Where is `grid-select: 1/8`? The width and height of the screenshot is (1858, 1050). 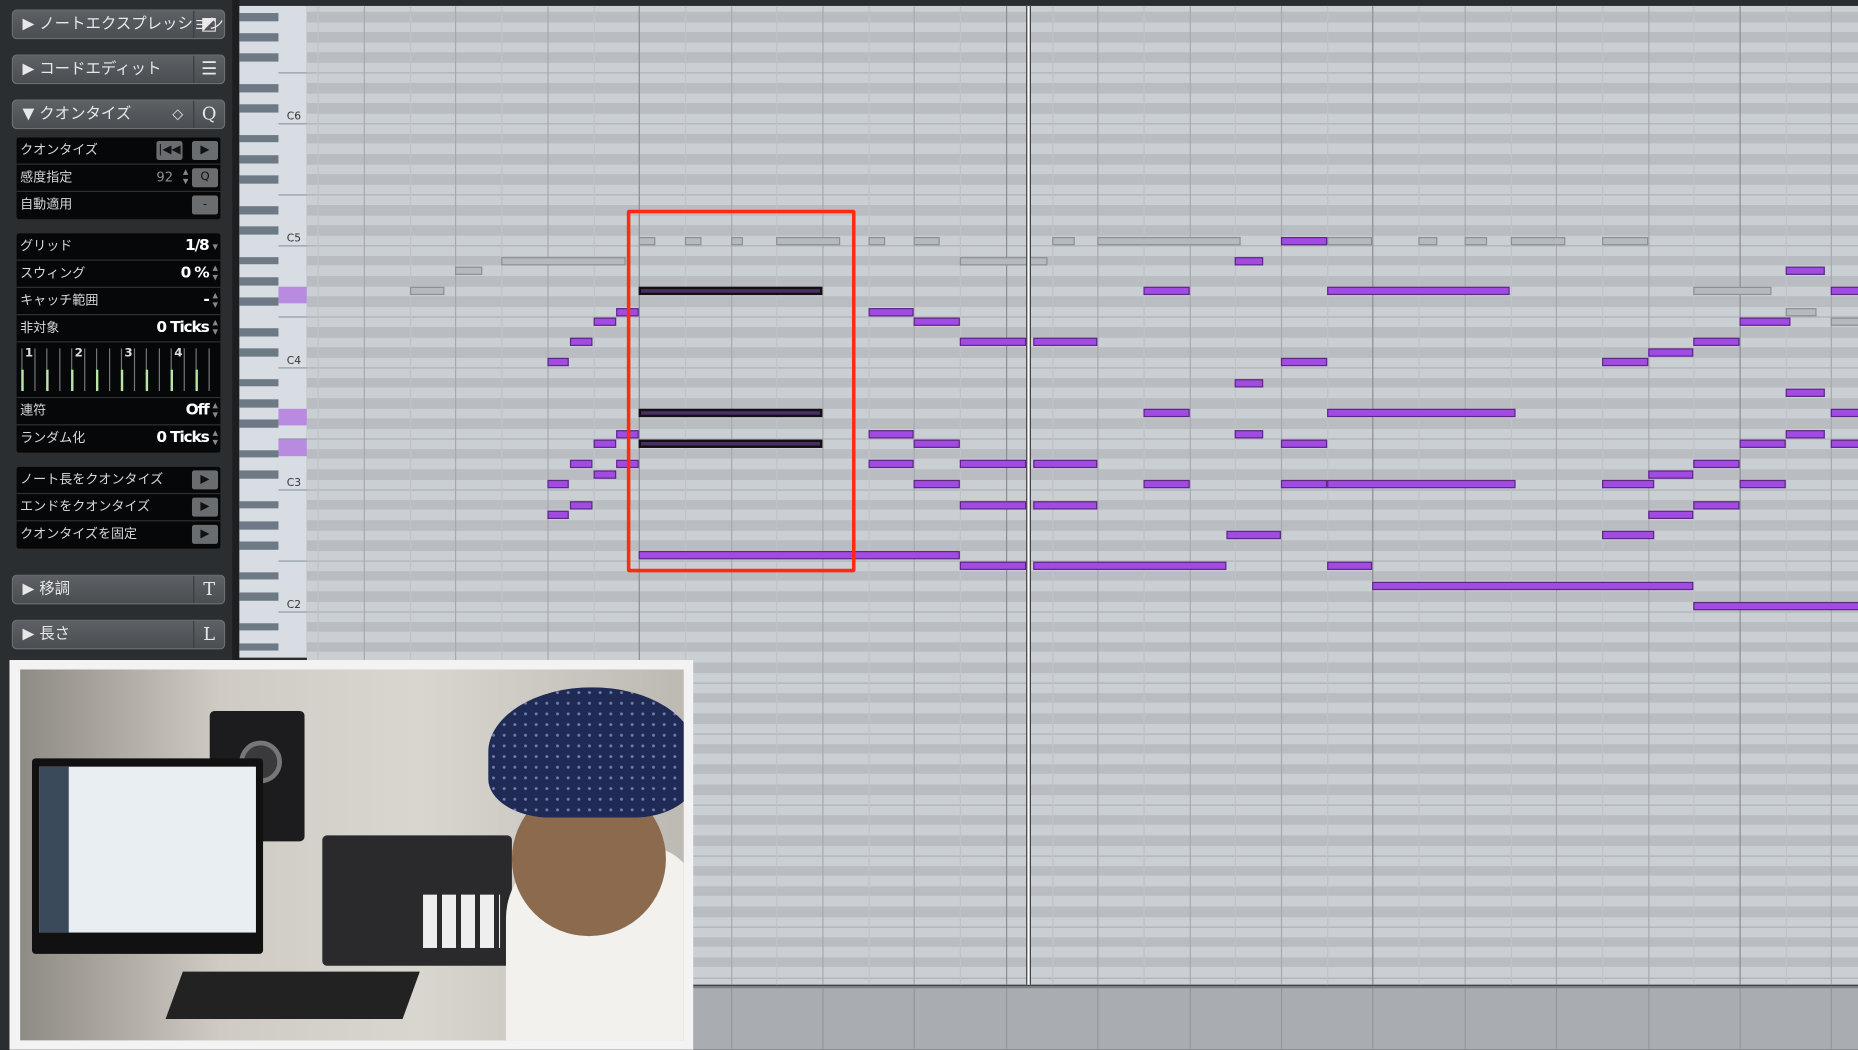
grid-select: 1/8 is located at coordinates (197, 246).